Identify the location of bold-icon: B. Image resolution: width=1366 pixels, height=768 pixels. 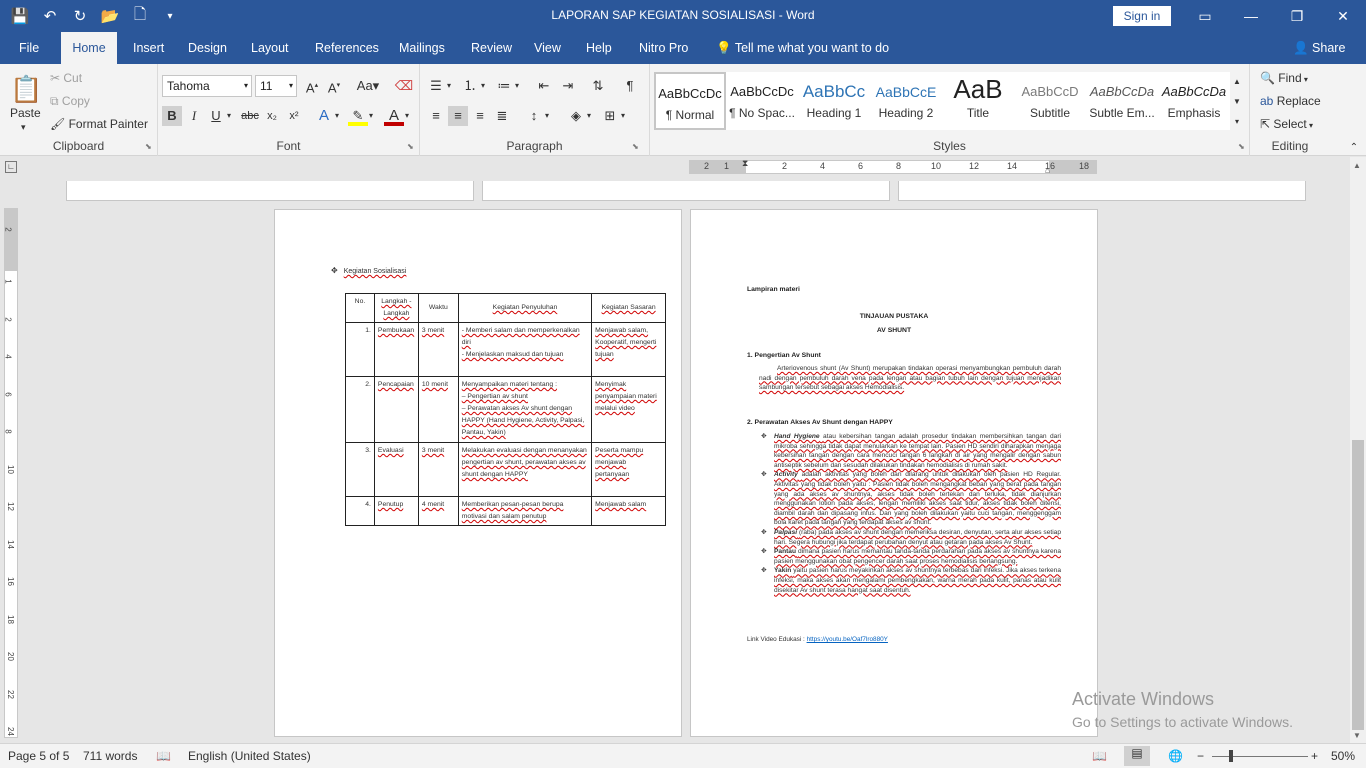
(172, 116).